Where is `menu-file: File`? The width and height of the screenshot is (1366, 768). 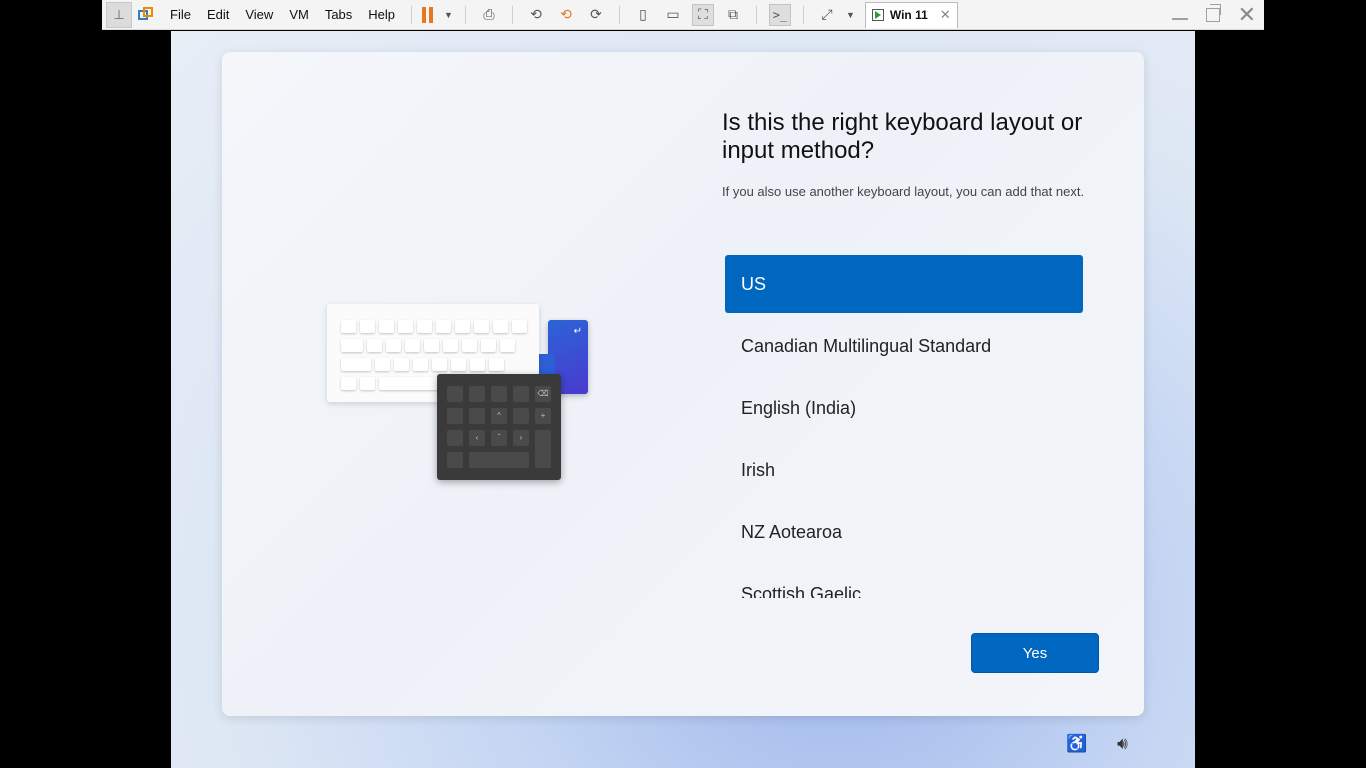 menu-file: File is located at coordinates (180, 15).